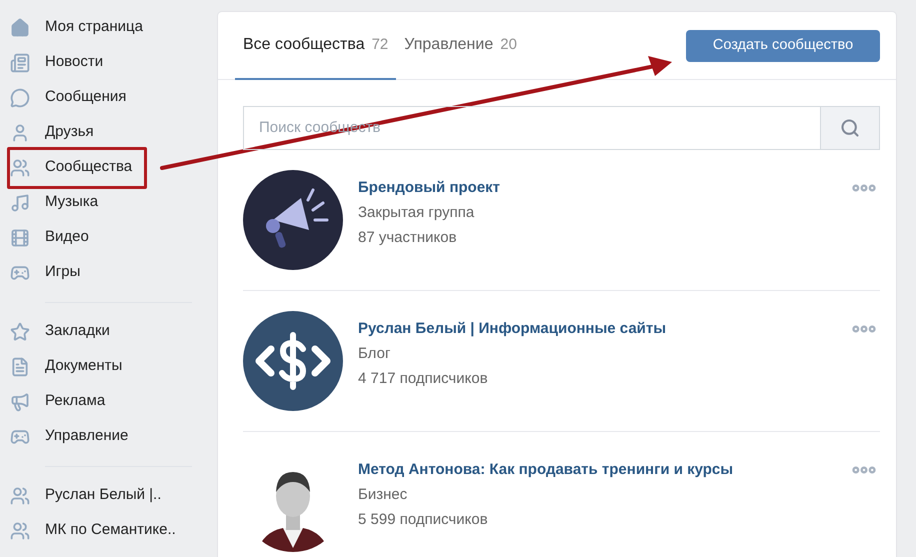  Describe the element at coordinates (20, 366) in the screenshot. I see `document-icon` at that location.